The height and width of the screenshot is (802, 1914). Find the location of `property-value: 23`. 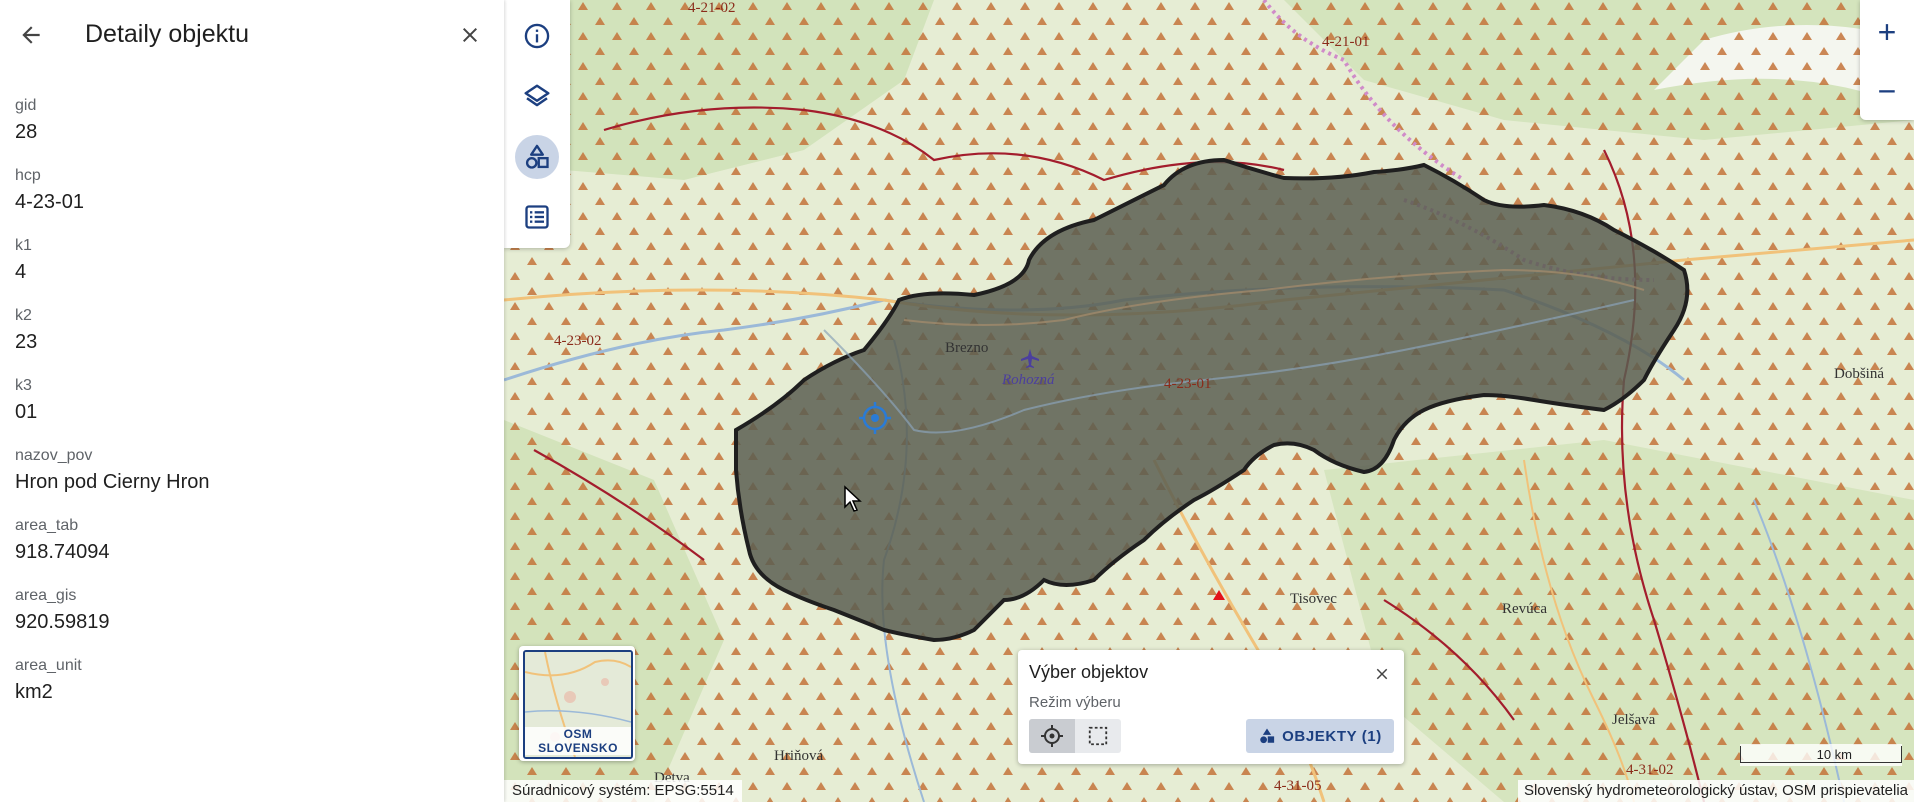

property-value: 23 is located at coordinates (26, 342).